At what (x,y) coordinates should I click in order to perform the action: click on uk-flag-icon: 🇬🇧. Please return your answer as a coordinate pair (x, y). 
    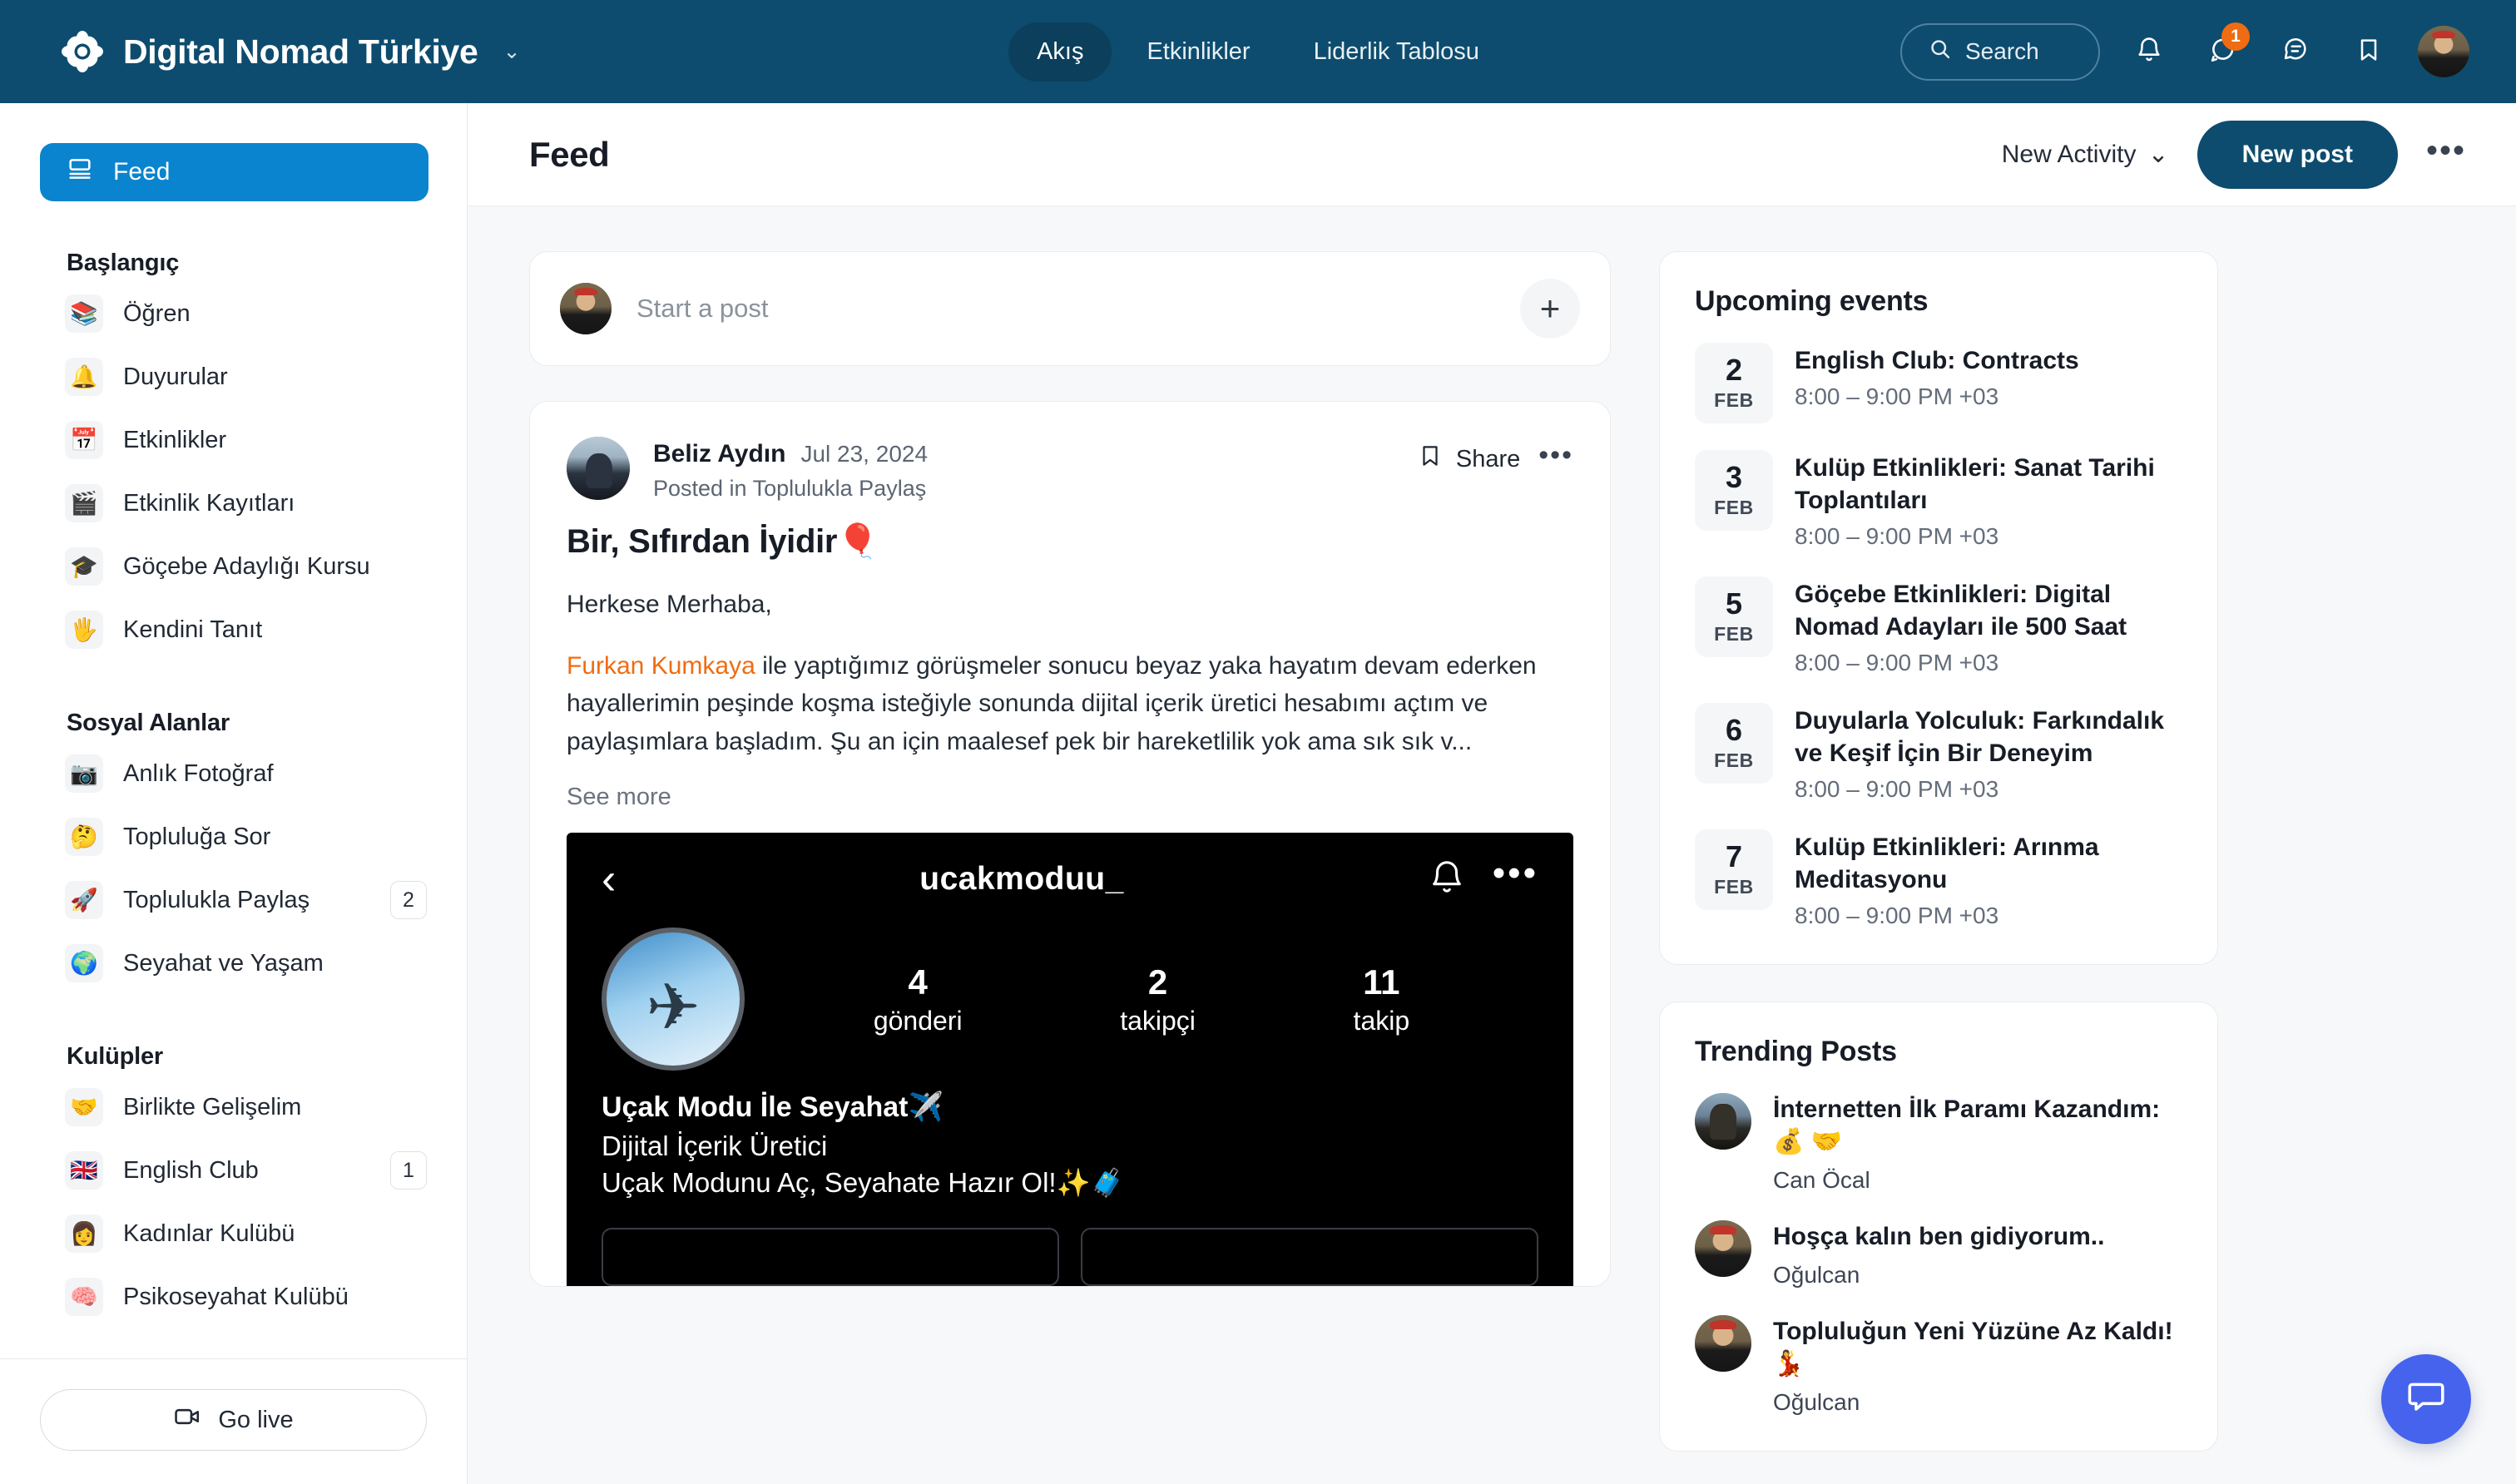
    Looking at the image, I should click on (84, 1170).